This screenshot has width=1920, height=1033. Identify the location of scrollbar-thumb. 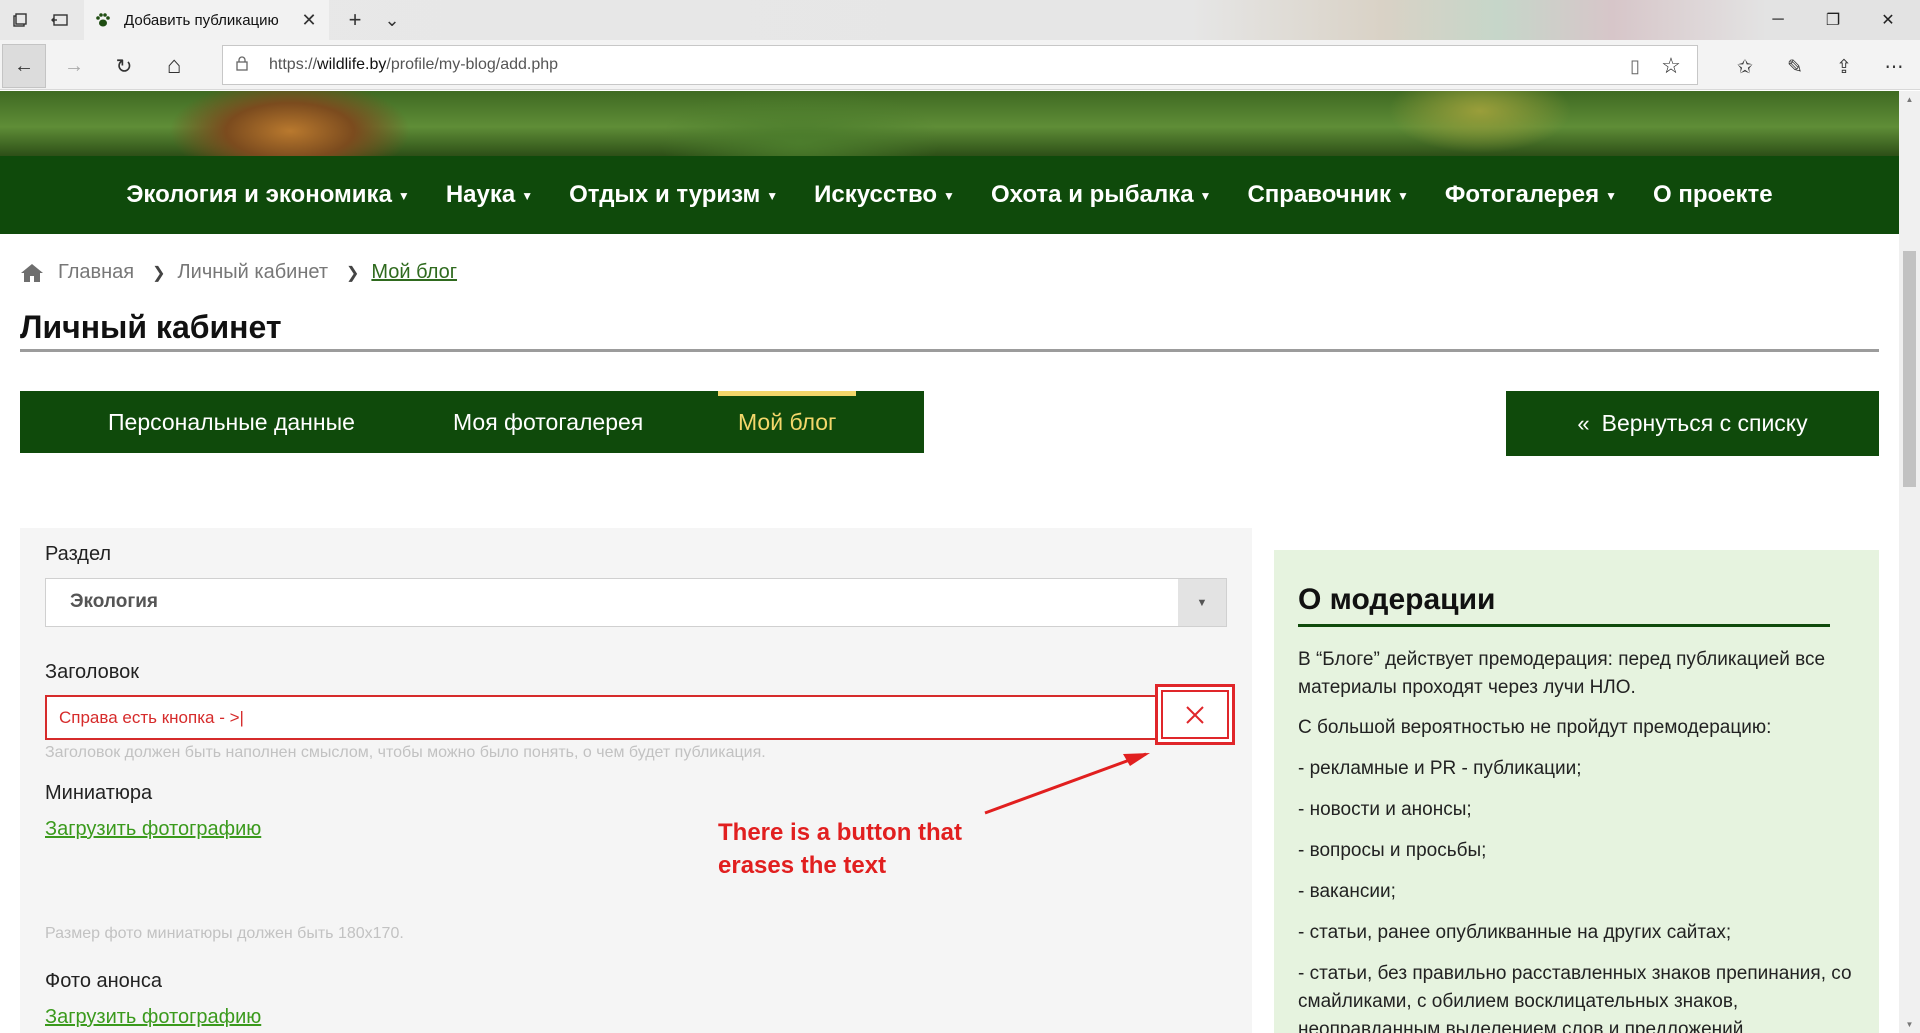
(1909, 369).